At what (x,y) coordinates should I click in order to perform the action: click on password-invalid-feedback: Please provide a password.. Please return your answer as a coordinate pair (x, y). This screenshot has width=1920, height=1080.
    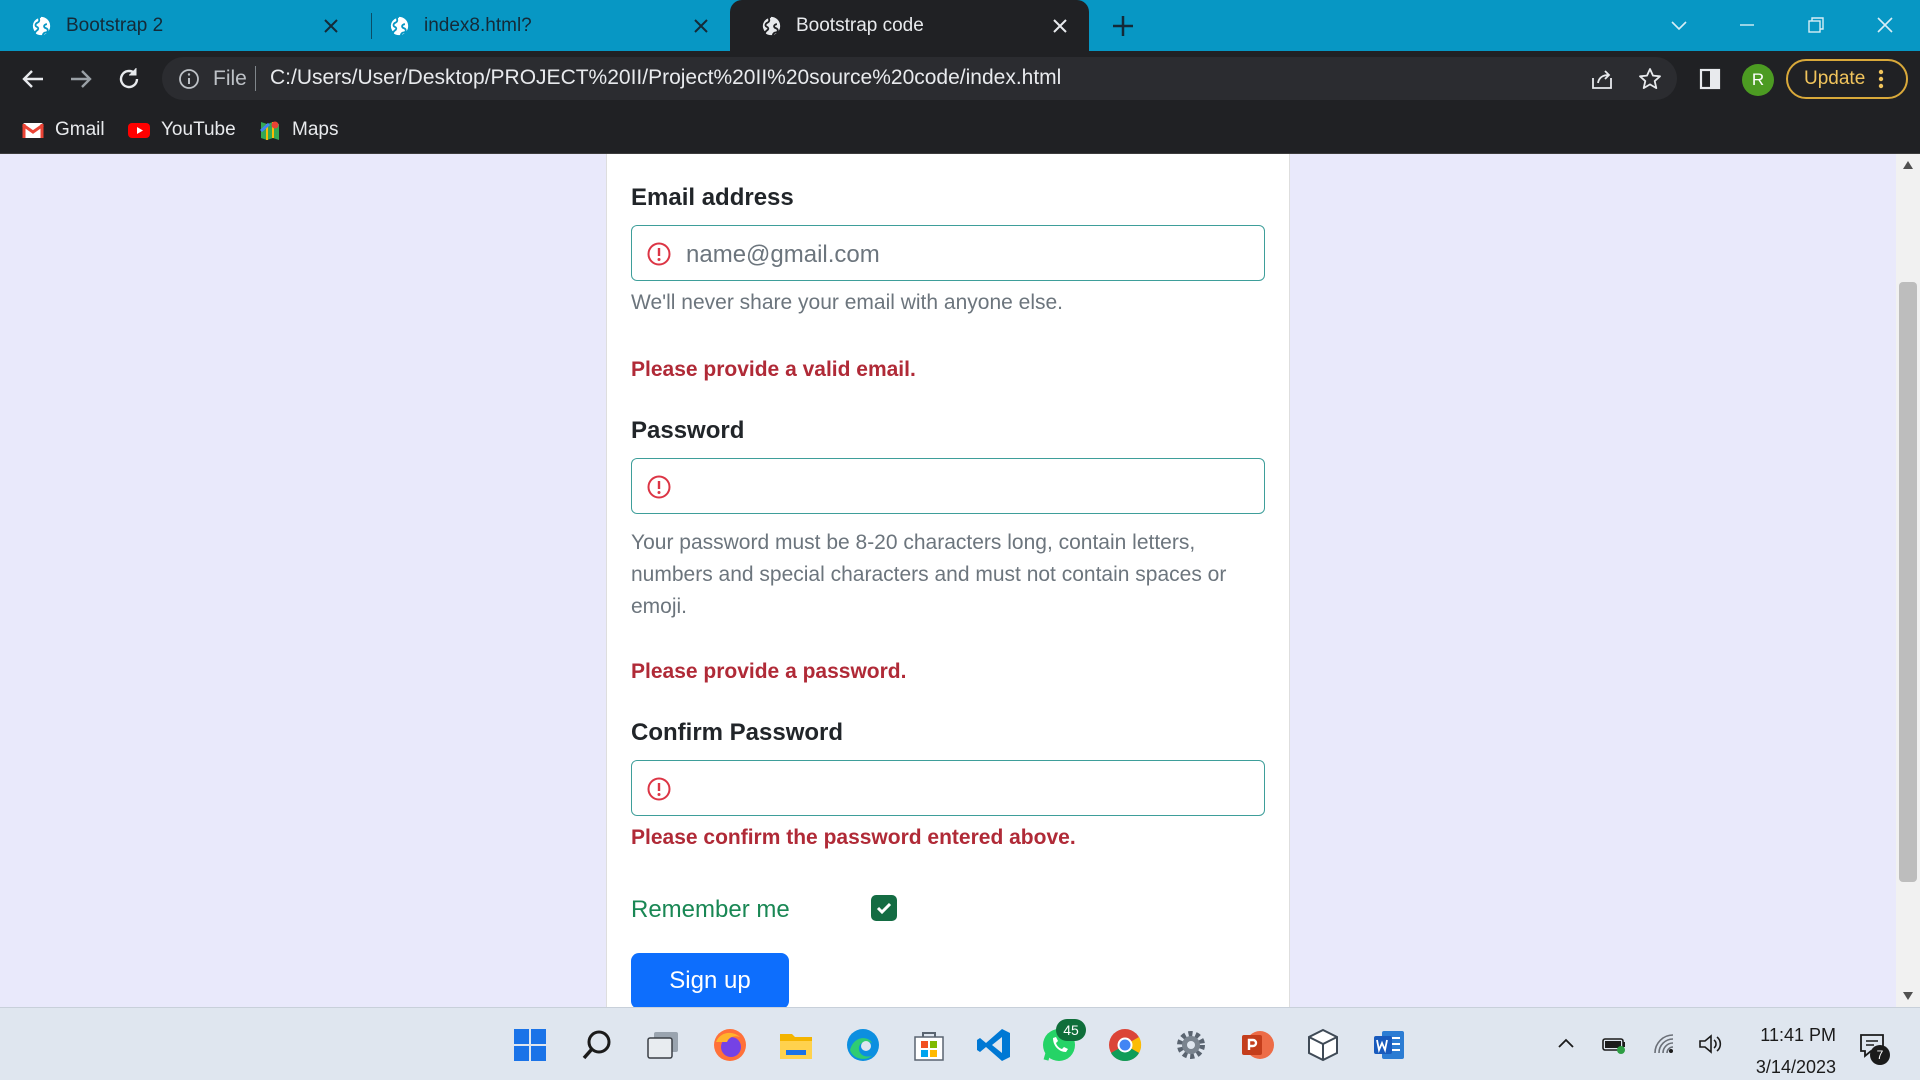
    Looking at the image, I should click on (769, 671).